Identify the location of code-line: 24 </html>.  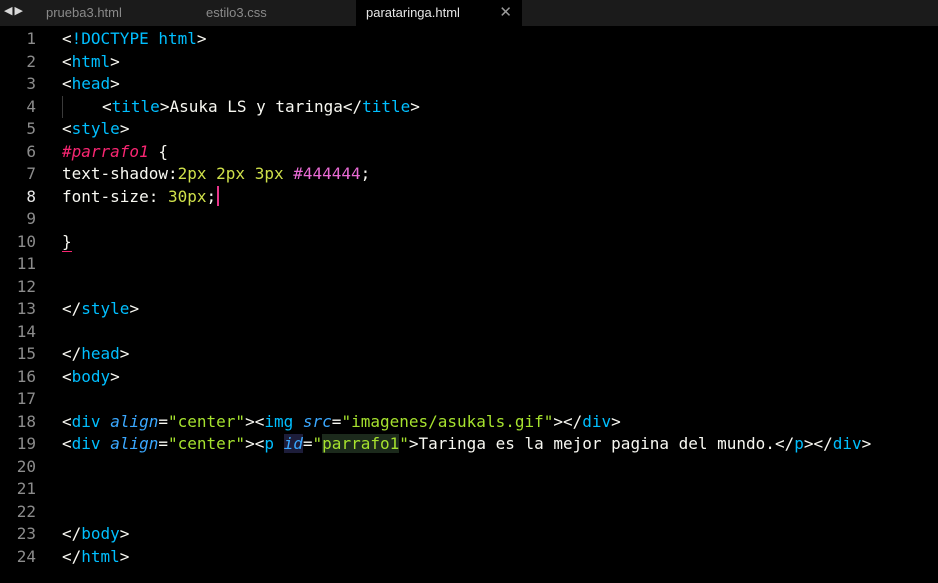
(469, 557).